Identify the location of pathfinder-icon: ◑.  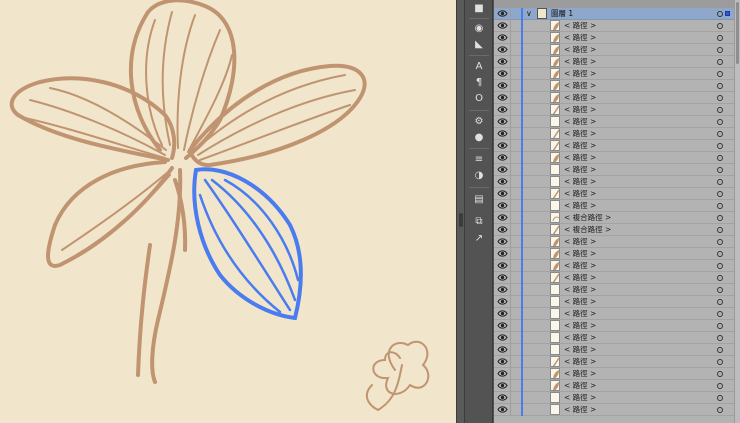
(479, 176).